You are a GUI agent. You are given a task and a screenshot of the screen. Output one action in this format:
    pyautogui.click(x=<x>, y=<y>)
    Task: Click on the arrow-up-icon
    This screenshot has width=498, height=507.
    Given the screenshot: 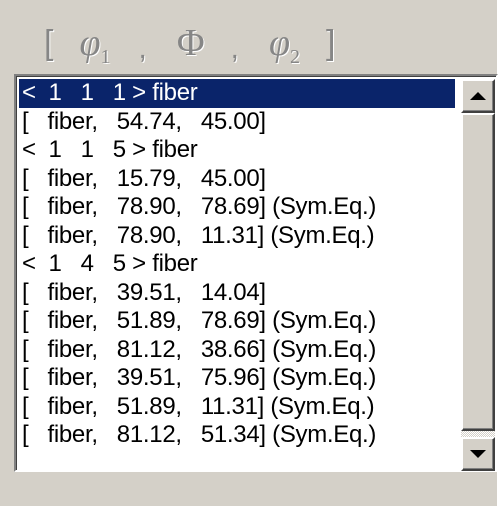 What is the action you would take?
    pyautogui.click(x=478, y=96)
    